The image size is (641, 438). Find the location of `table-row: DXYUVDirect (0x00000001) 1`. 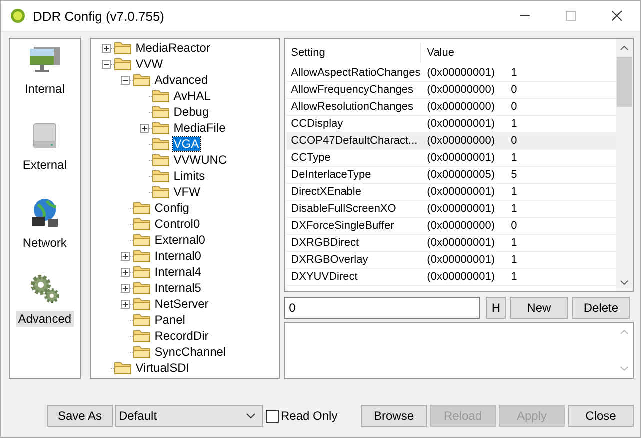

table-row: DXYUVDirect (0x00000001) 1 is located at coordinates (451, 277).